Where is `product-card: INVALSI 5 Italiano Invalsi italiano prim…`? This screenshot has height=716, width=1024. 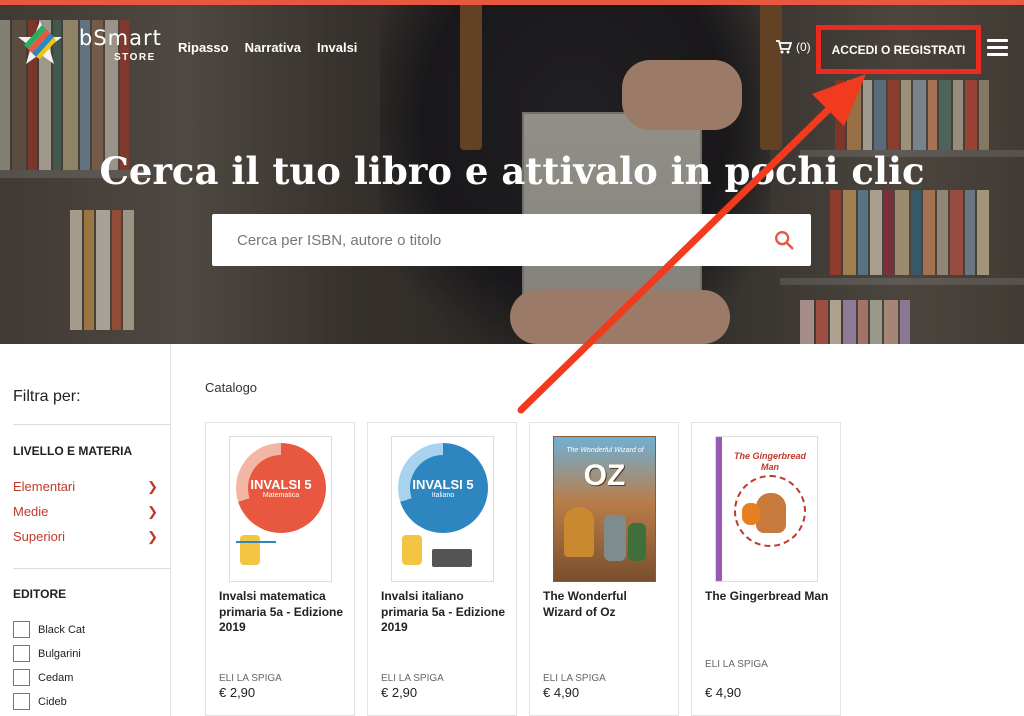
product-card: INVALSI 5 Italiano Invalsi italiano prim… is located at coordinates (442, 569).